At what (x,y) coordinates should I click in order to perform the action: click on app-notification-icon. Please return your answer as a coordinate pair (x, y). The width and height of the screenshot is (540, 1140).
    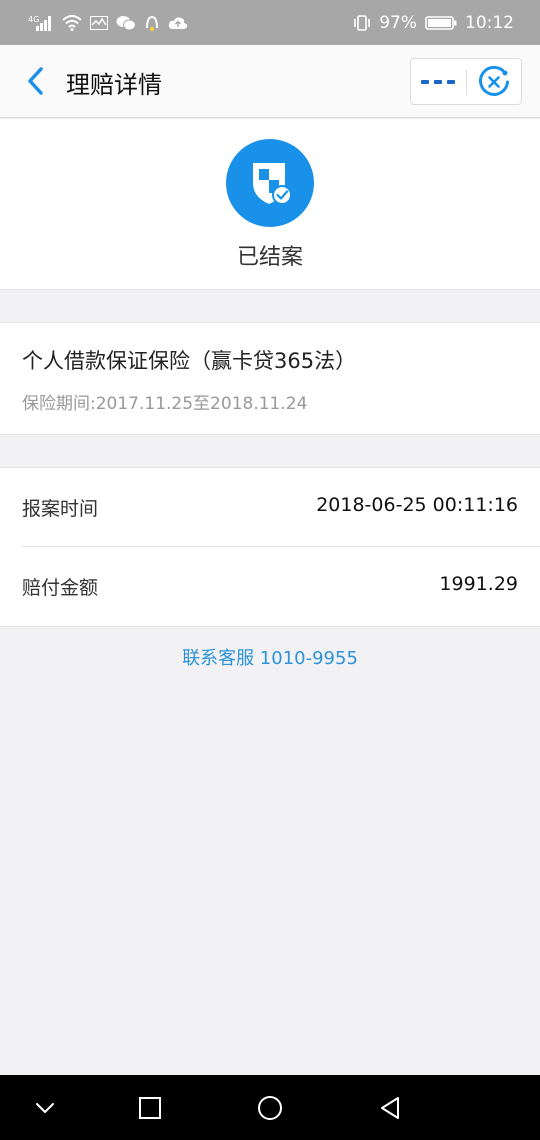
    Looking at the image, I should click on (152, 23).